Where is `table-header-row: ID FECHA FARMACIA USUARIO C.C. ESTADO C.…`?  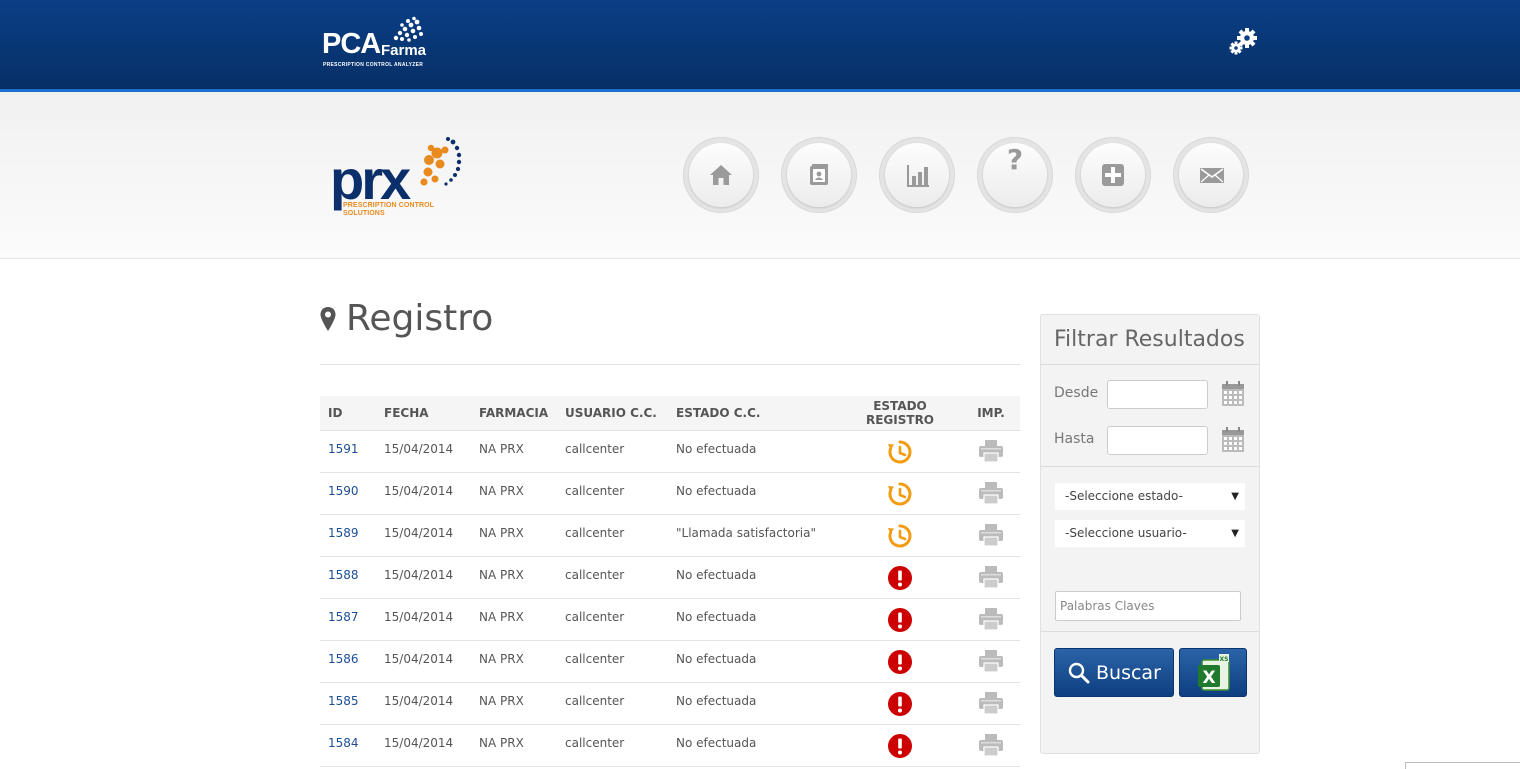
table-header-row: ID FECHA FARMACIA USUARIO C.C. ESTADO C.… is located at coordinates (670, 413).